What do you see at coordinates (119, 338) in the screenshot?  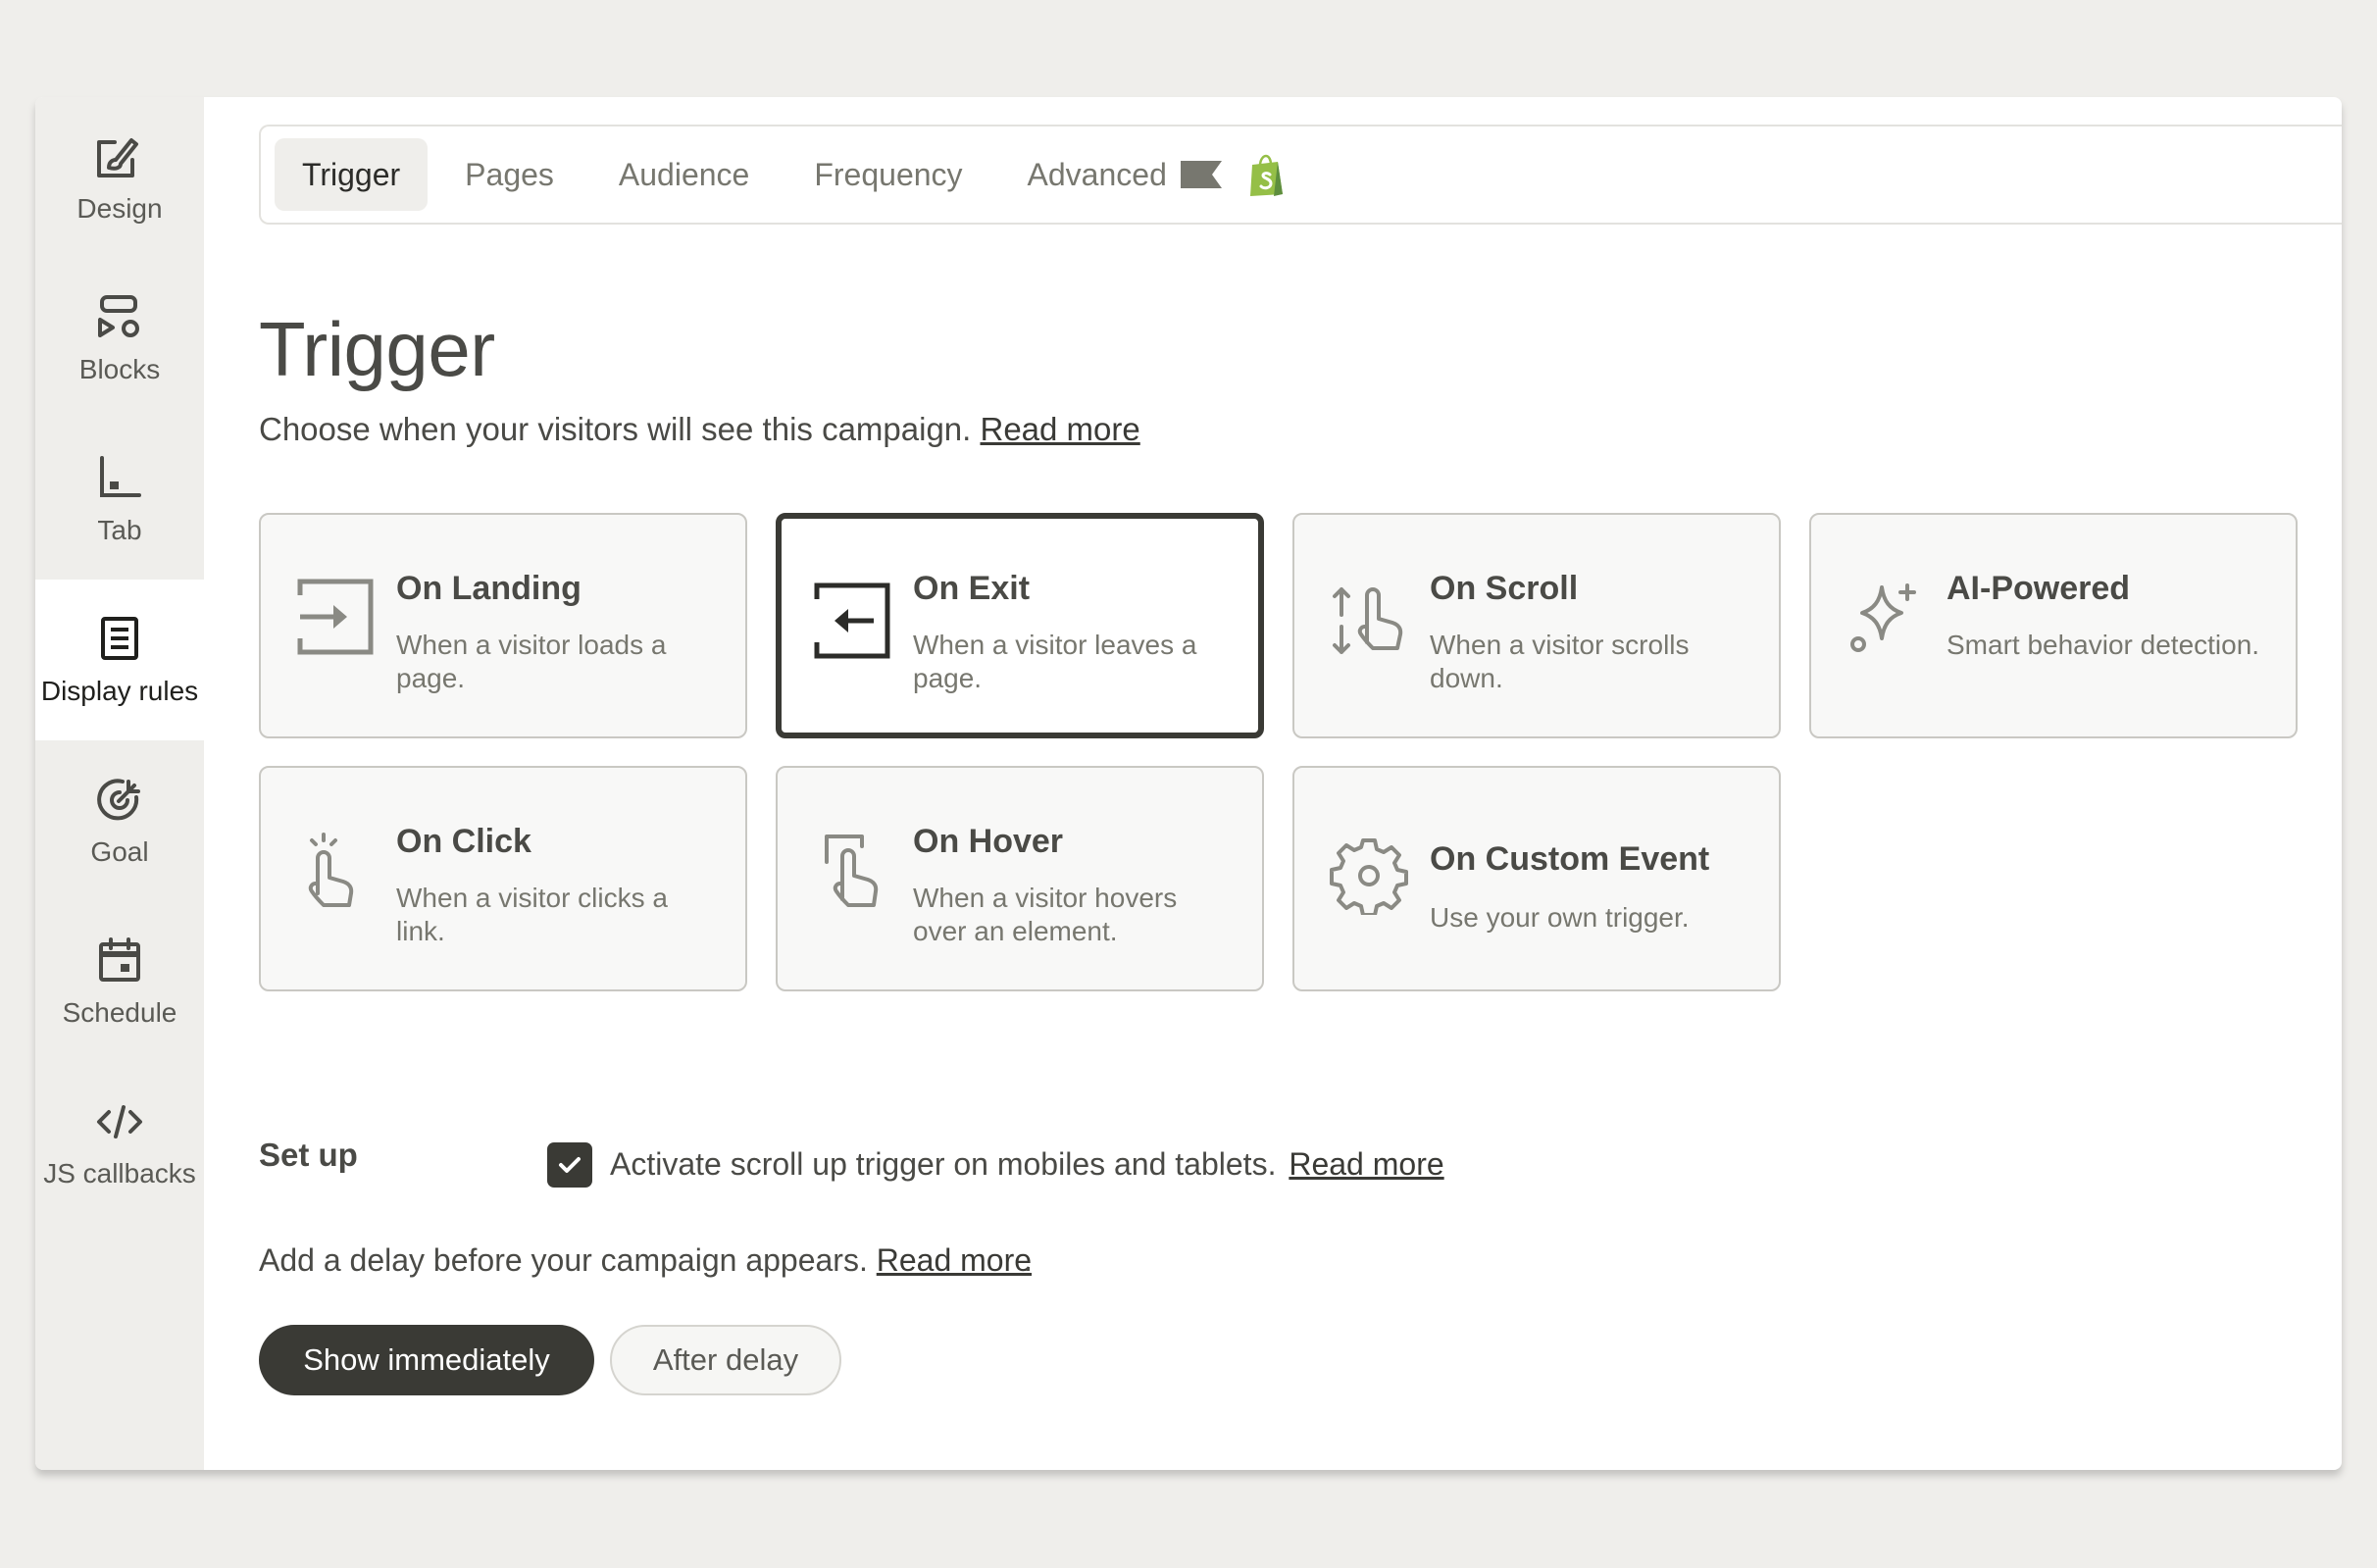 I see `sidebar-item-blocks: Blocks` at bounding box center [119, 338].